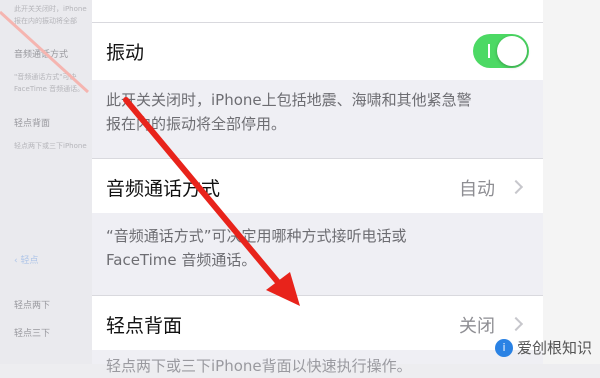 The height and width of the screenshot is (378, 600). What do you see at coordinates (503, 347) in the screenshot?
I see `watermark-logo-icon: i` at bounding box center [503, 347].